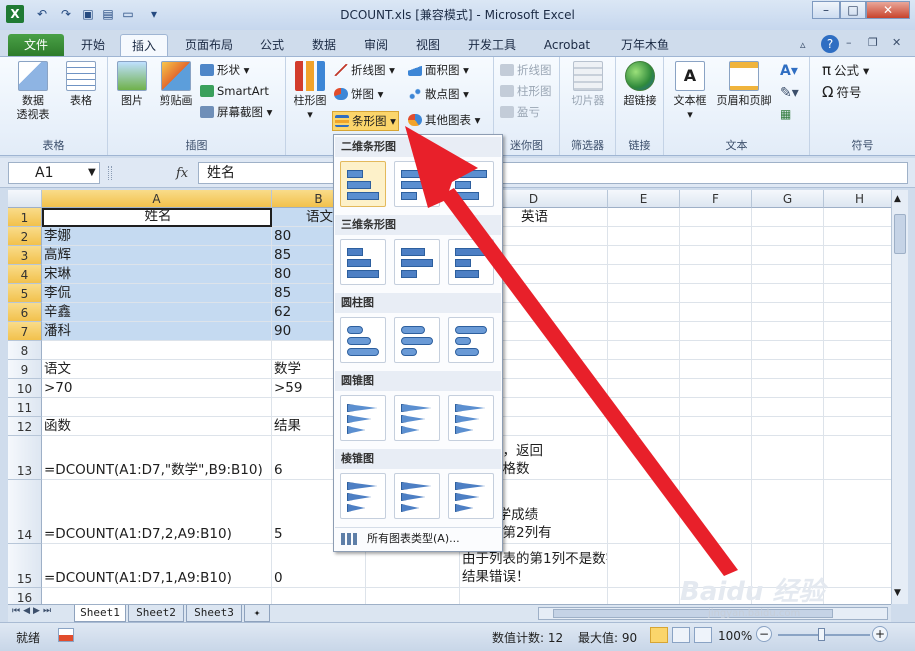 Image resolution: width=915 pixels, height=651 pixels. Describe the element at coordinates (659, 635) in the screenshot. I see `normal-view-icon` at that location.